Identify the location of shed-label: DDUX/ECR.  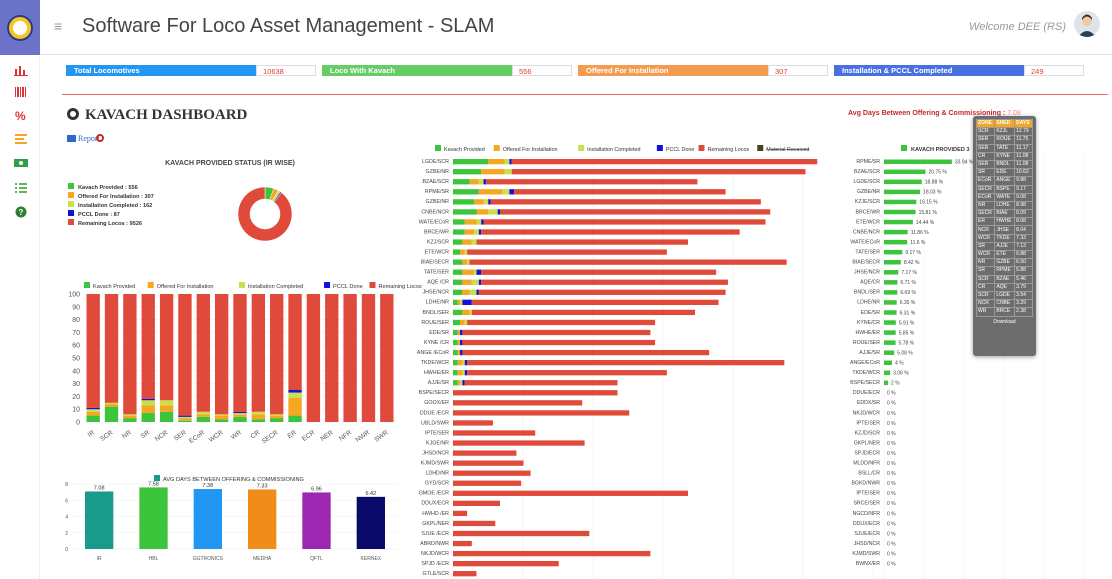
(435, 504).